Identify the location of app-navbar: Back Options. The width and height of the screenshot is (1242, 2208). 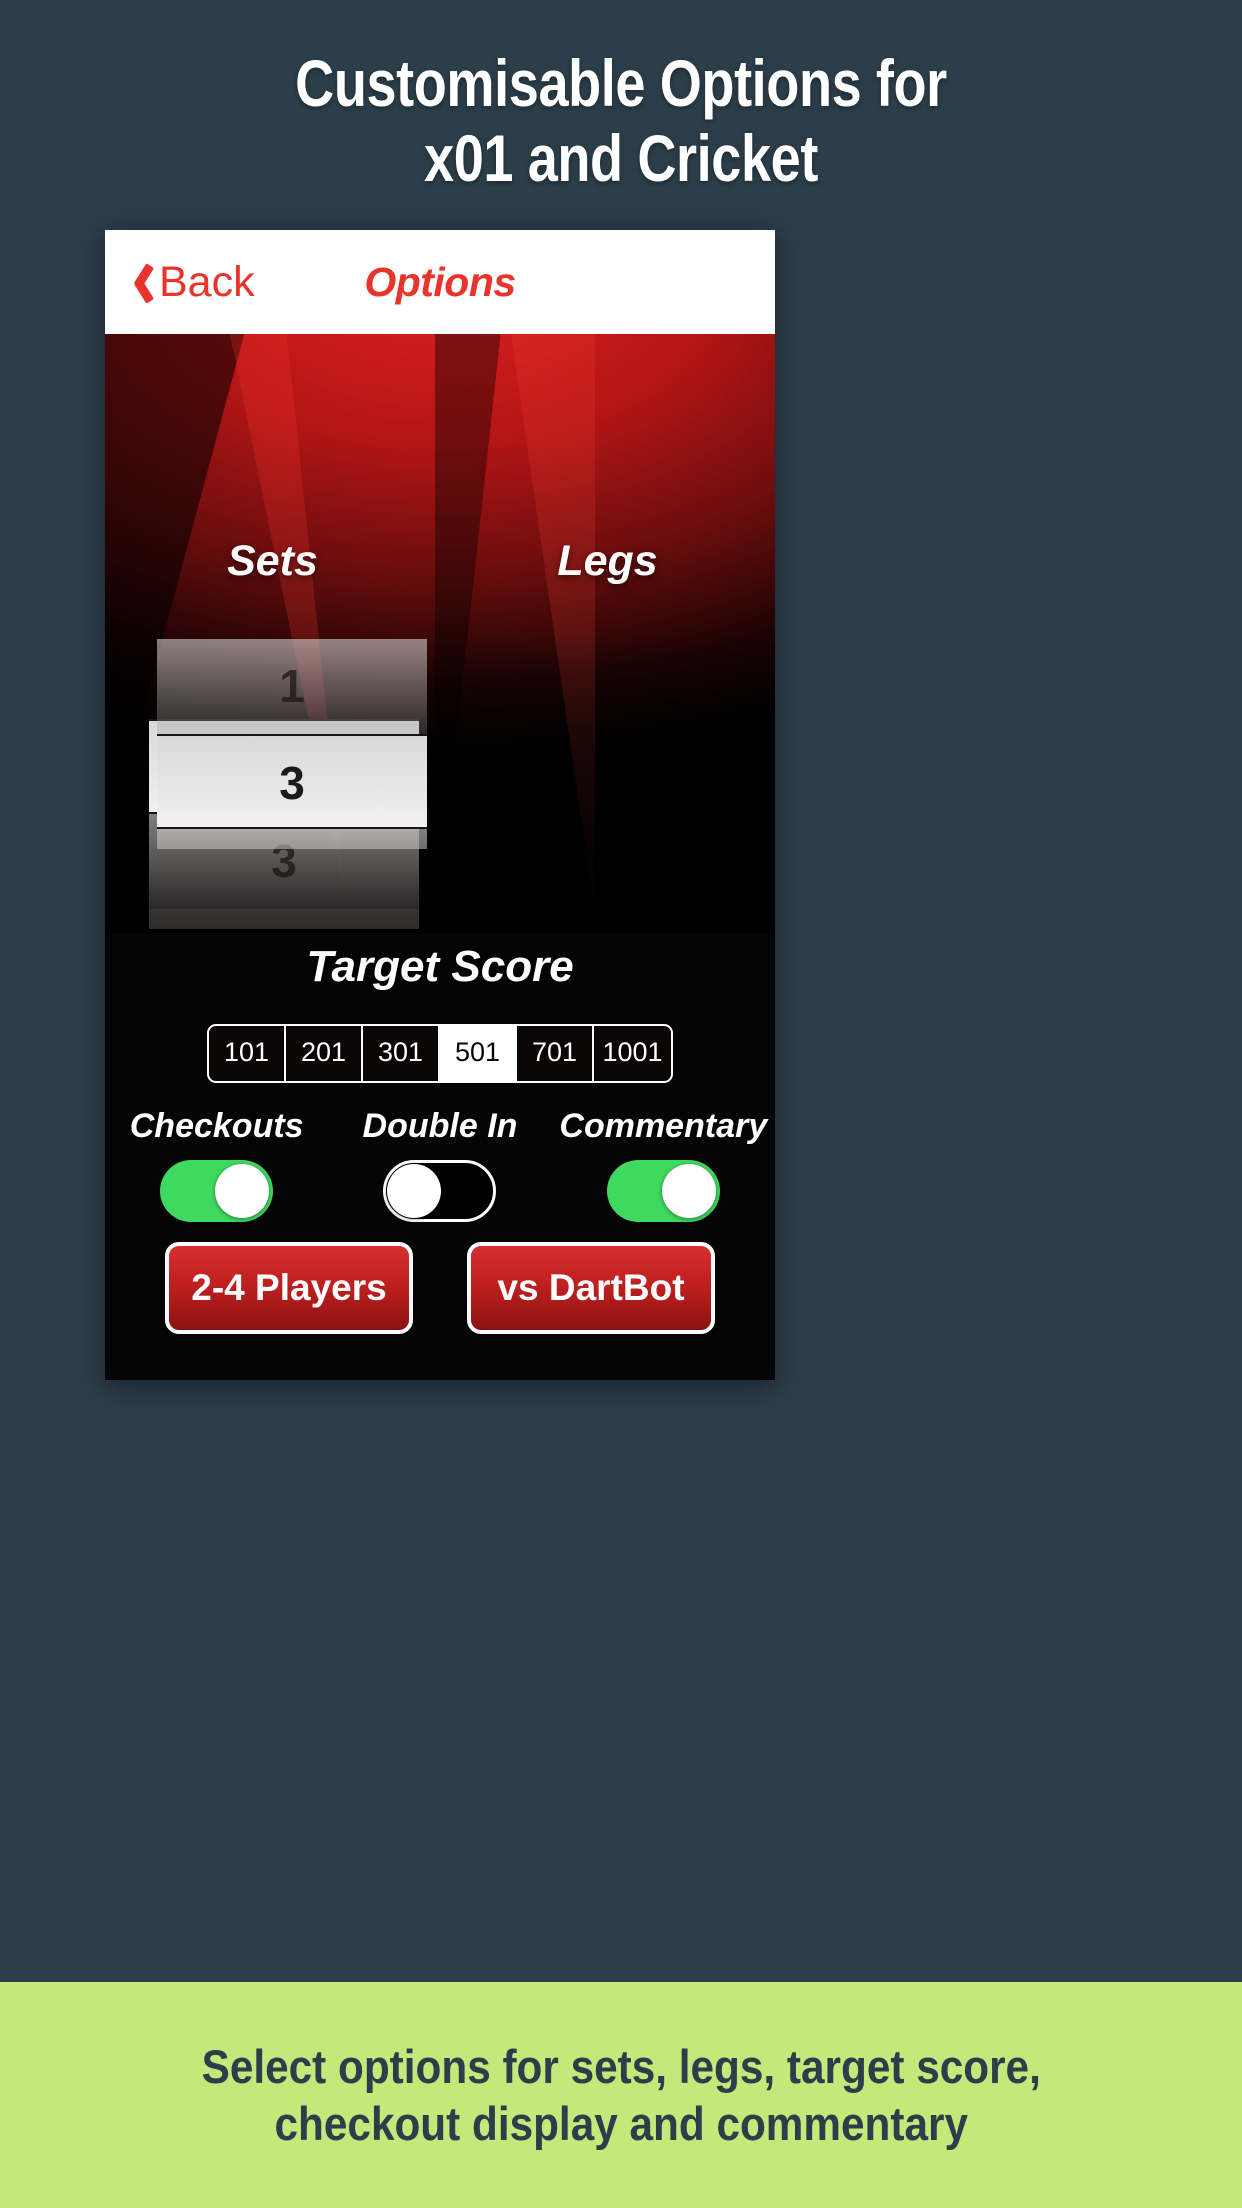
(440, 282).